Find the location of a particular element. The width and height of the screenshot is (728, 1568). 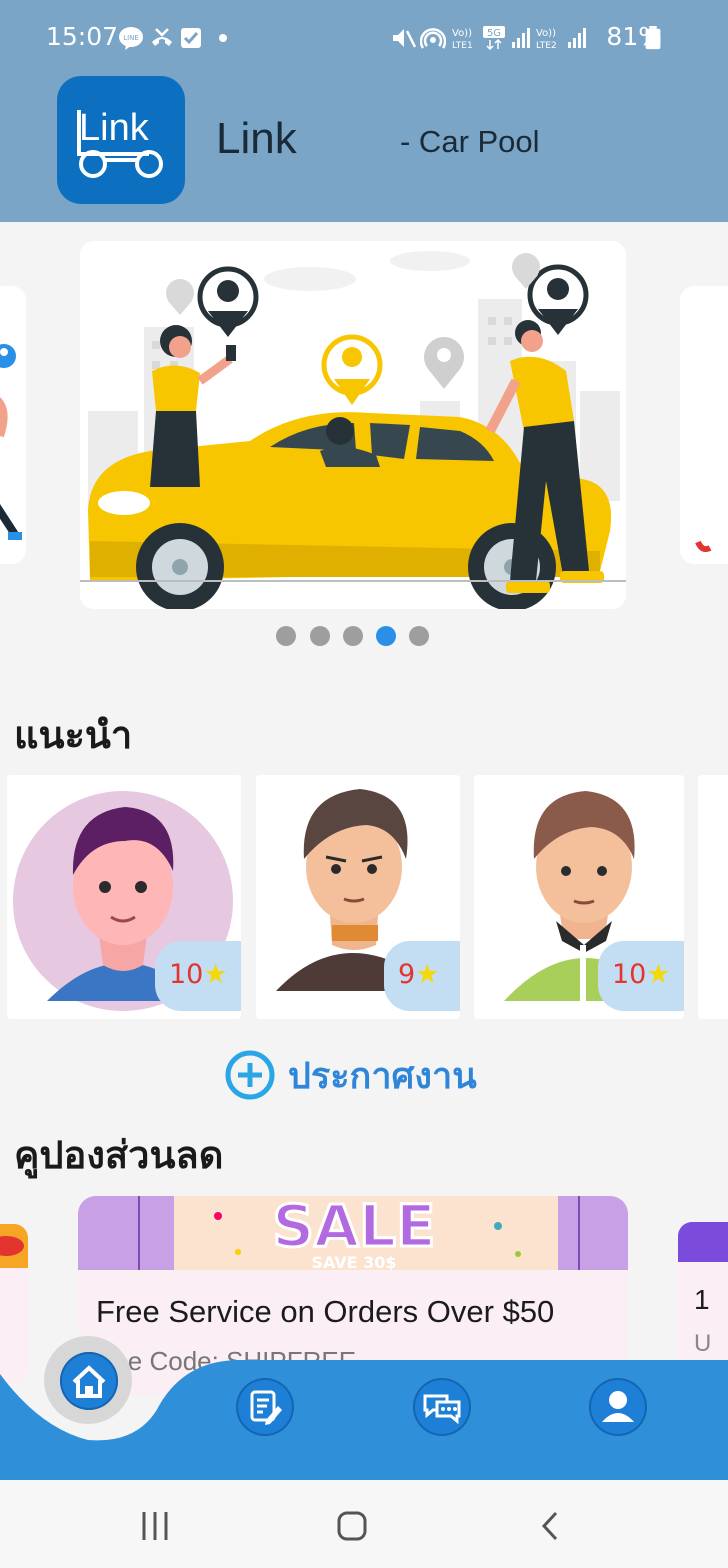

checkbox-notification-icon is located at coordinates (191, 38).